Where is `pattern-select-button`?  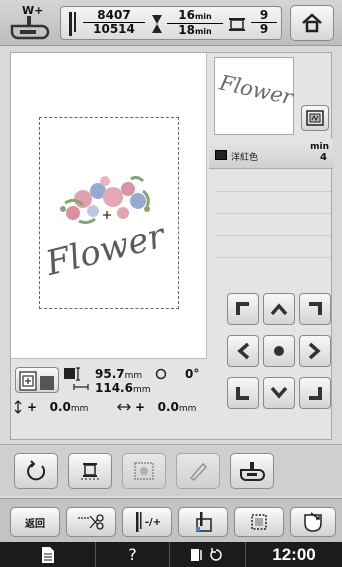
pattern-select-button is located at coordinates (37, 380).